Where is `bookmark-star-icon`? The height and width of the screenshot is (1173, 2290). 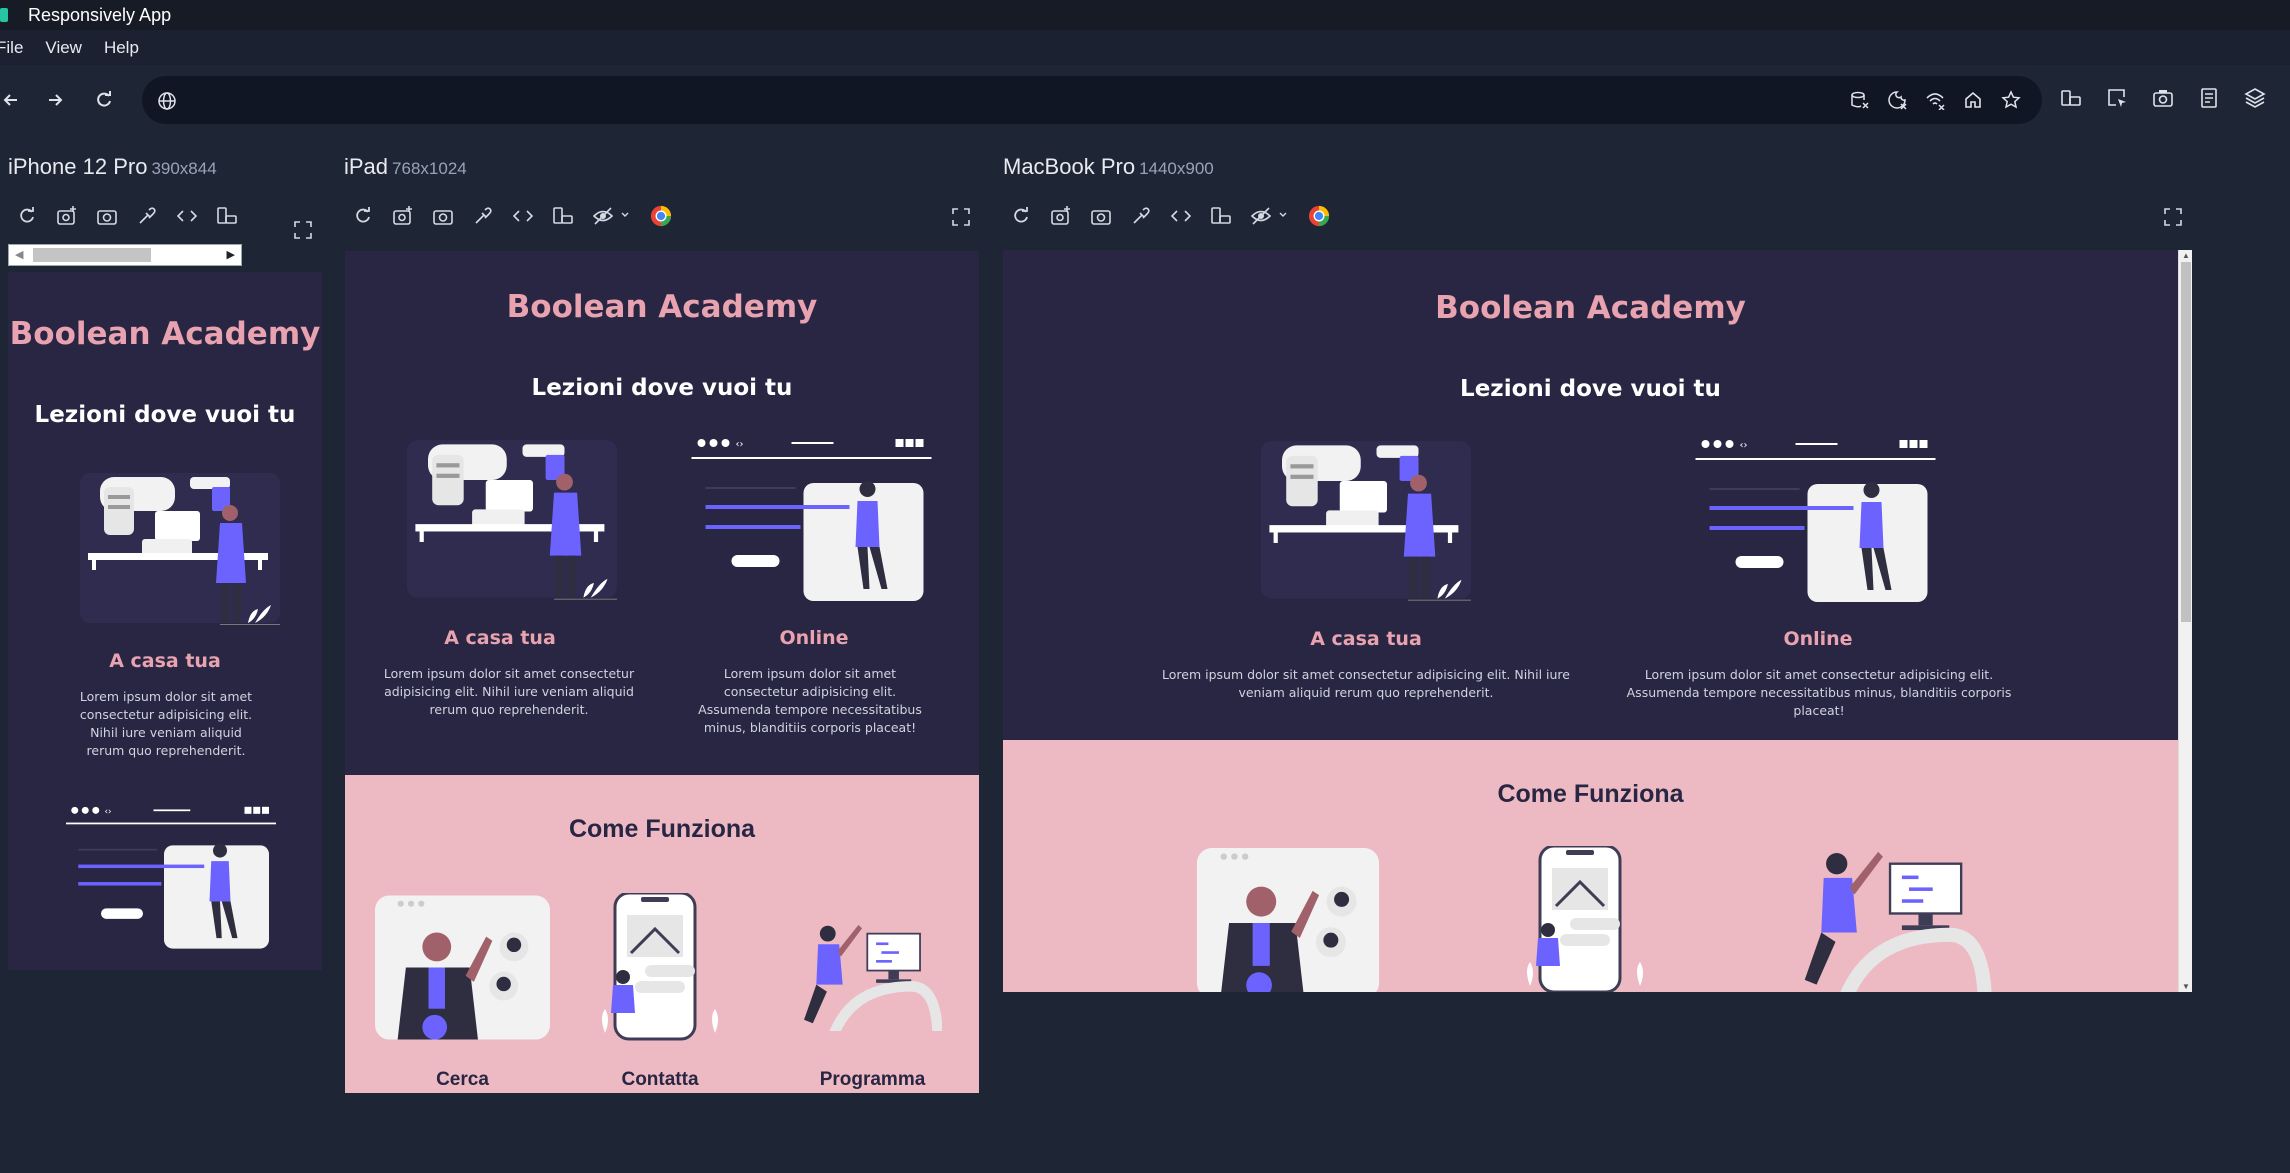 bookmark-star-icon is located at coordinates (2011, 100).